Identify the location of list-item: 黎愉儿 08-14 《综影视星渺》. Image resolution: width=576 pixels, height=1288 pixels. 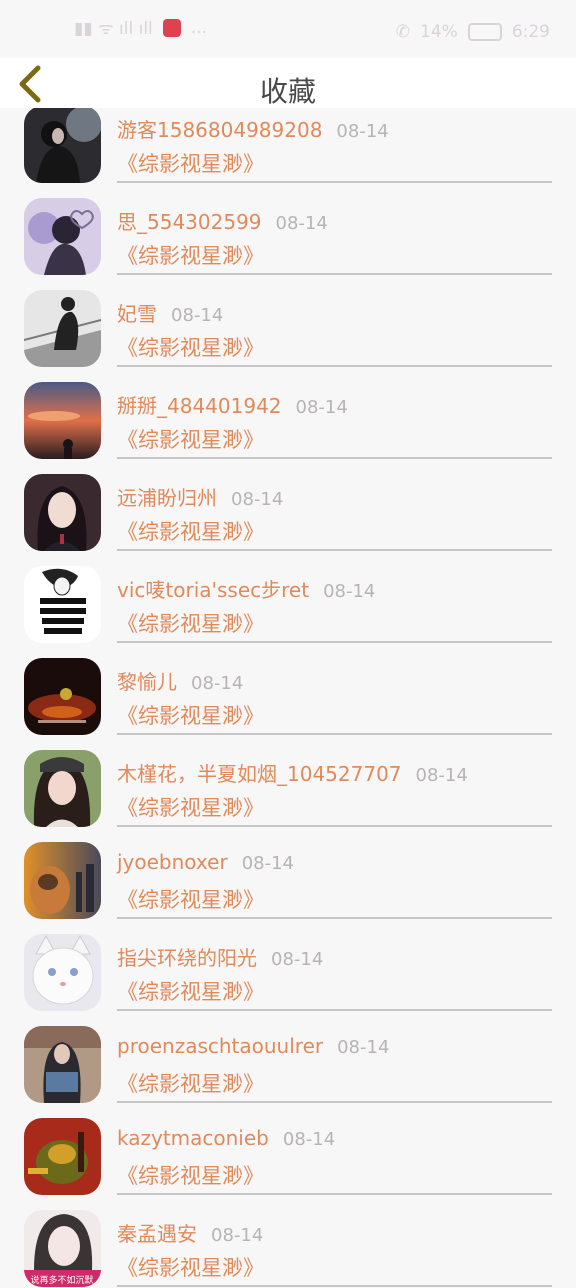
(288, 690).